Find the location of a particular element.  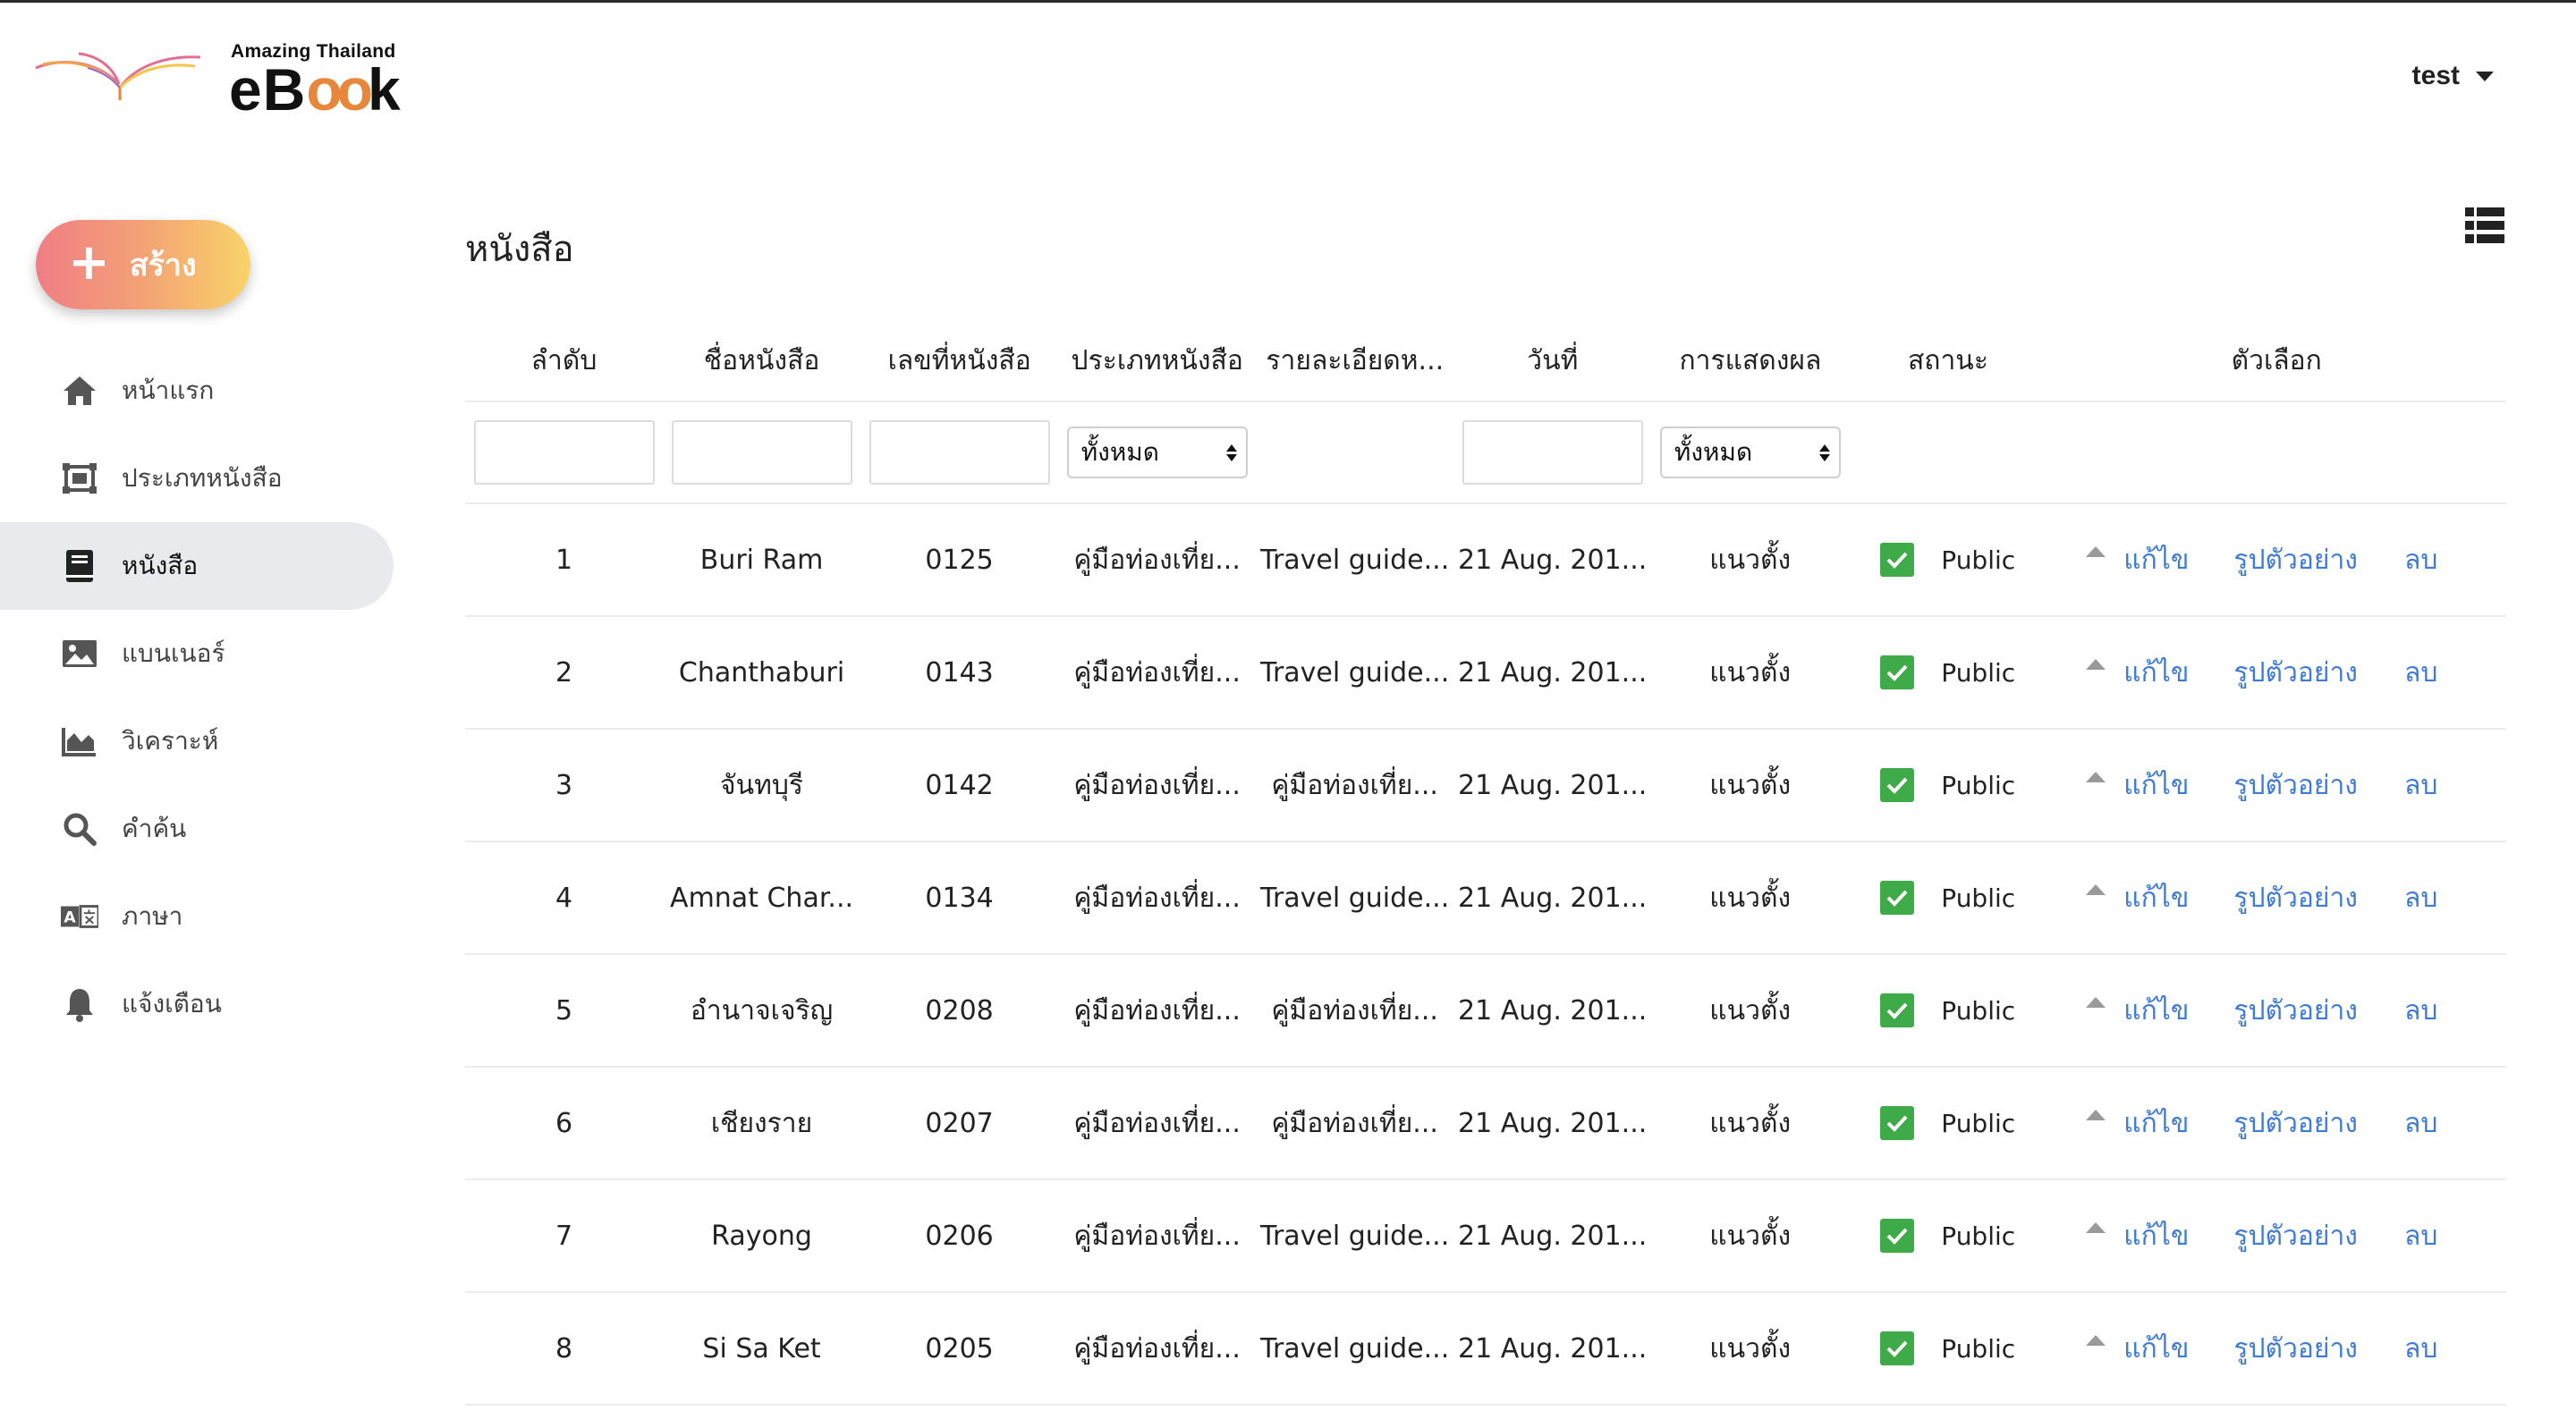

book-category-icon is located at coordinates (79, 478).